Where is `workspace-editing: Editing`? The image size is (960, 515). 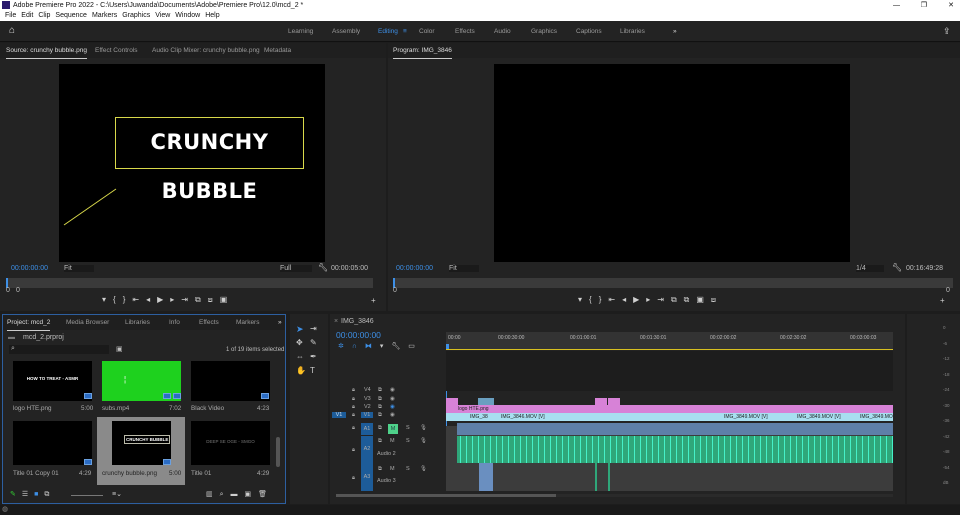 workspace-editing: Editing is located at coordinates (388, 31).